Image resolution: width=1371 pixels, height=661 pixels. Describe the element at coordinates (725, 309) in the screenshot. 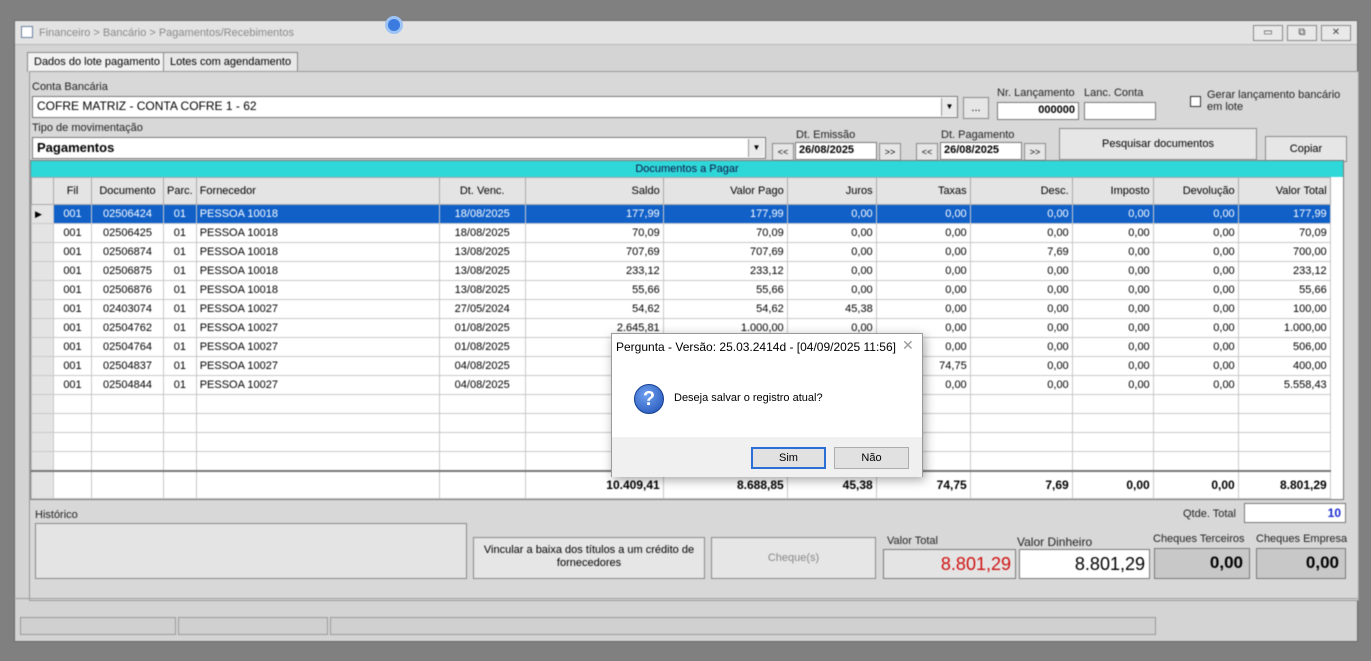

I see `cell-valor-pago: 54,62` at that location.